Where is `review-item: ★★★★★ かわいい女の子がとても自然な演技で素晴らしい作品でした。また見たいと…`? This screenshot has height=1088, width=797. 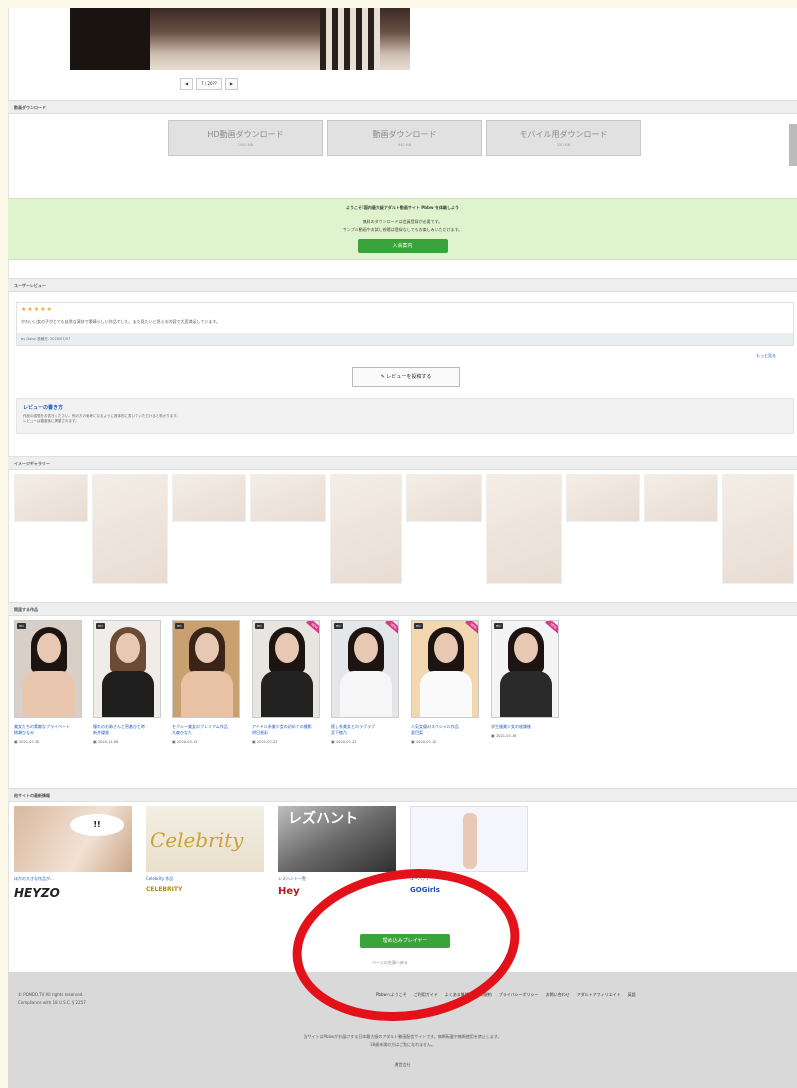 review-item: ★★★★★ かわいい女の子がとても自然な演技で素晴らしい作品でした。また見たいと… is located at coordinates (405, 324).